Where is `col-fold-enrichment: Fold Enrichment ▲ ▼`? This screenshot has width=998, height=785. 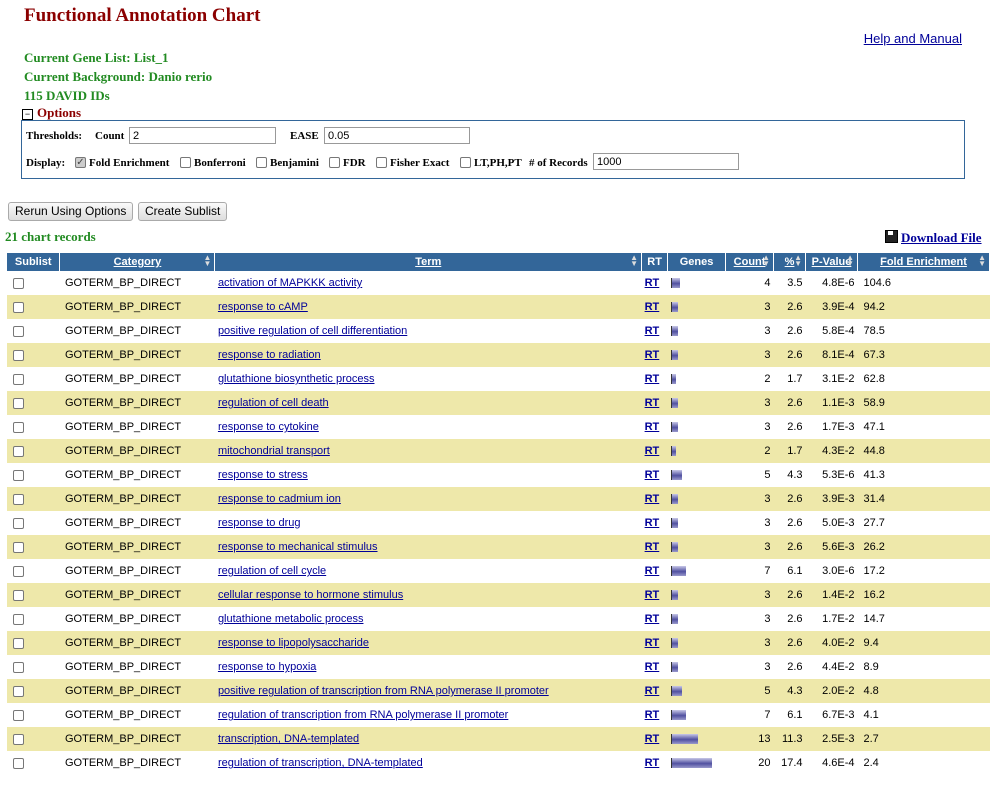
col-fold-enrichment: Fold Enrichment ▲ ▼ is located at coordinates (923, 262).